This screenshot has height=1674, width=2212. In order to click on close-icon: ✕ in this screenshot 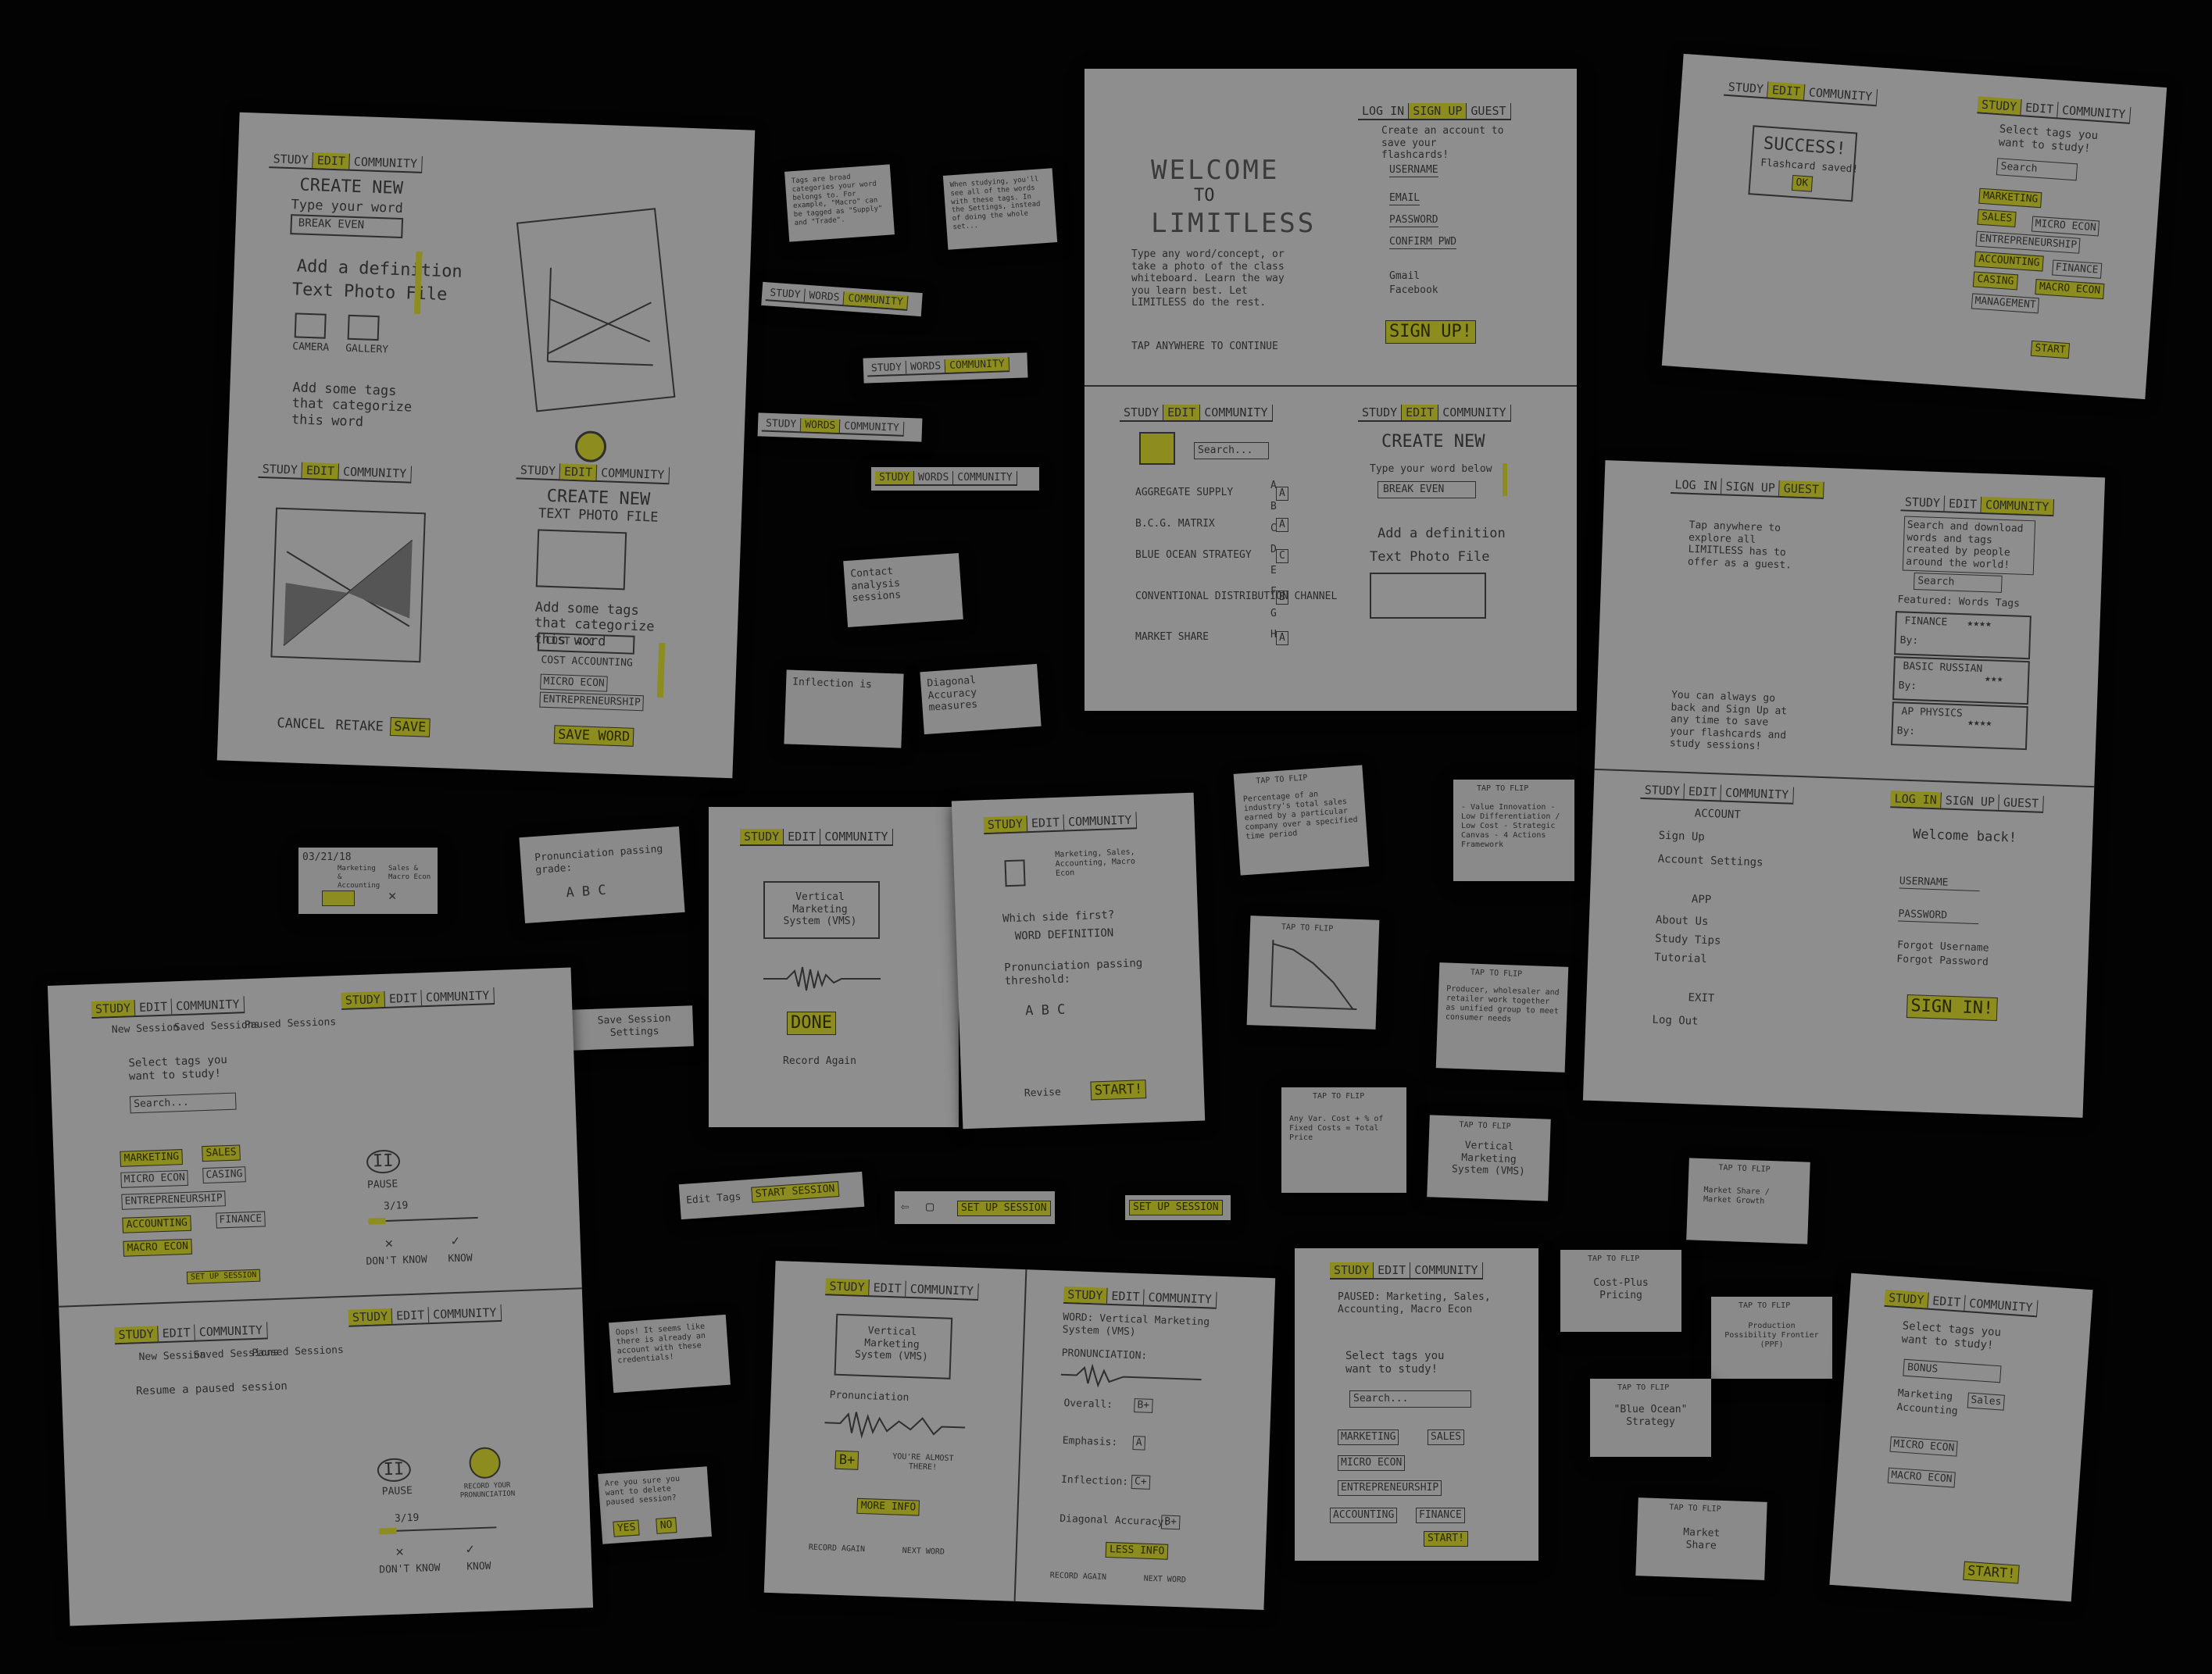, I will do `click(392, 896)`.